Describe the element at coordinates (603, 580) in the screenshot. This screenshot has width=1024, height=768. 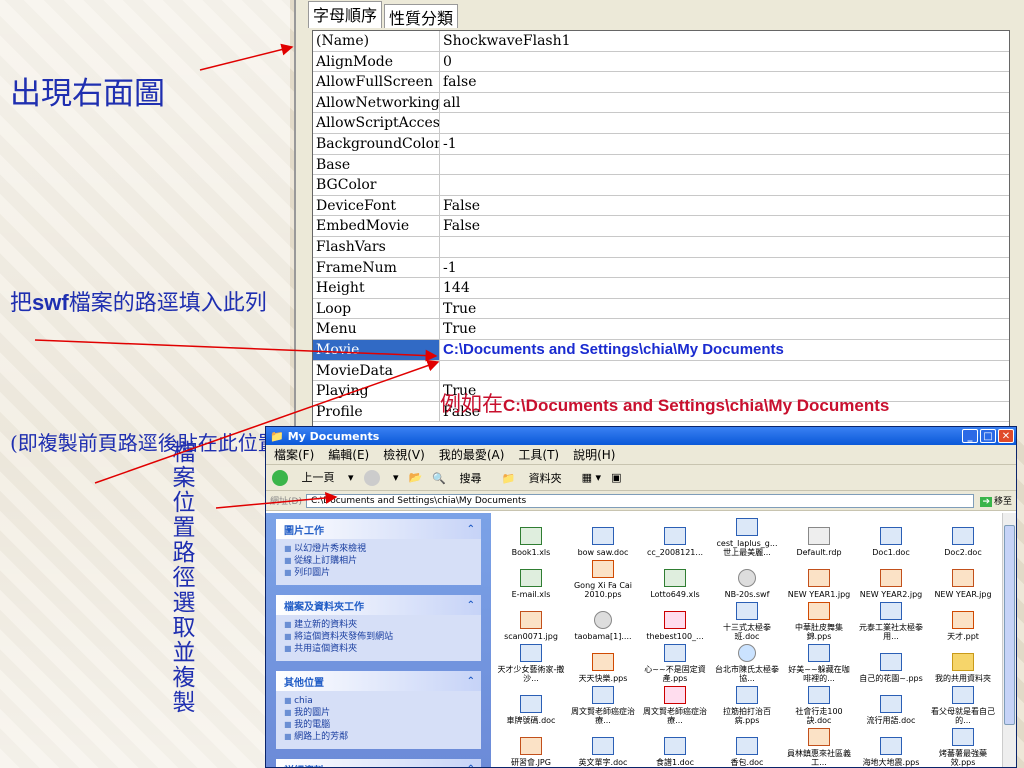
I see `file-item: Gong Xi Fa Cai 2010.pps` at that location.